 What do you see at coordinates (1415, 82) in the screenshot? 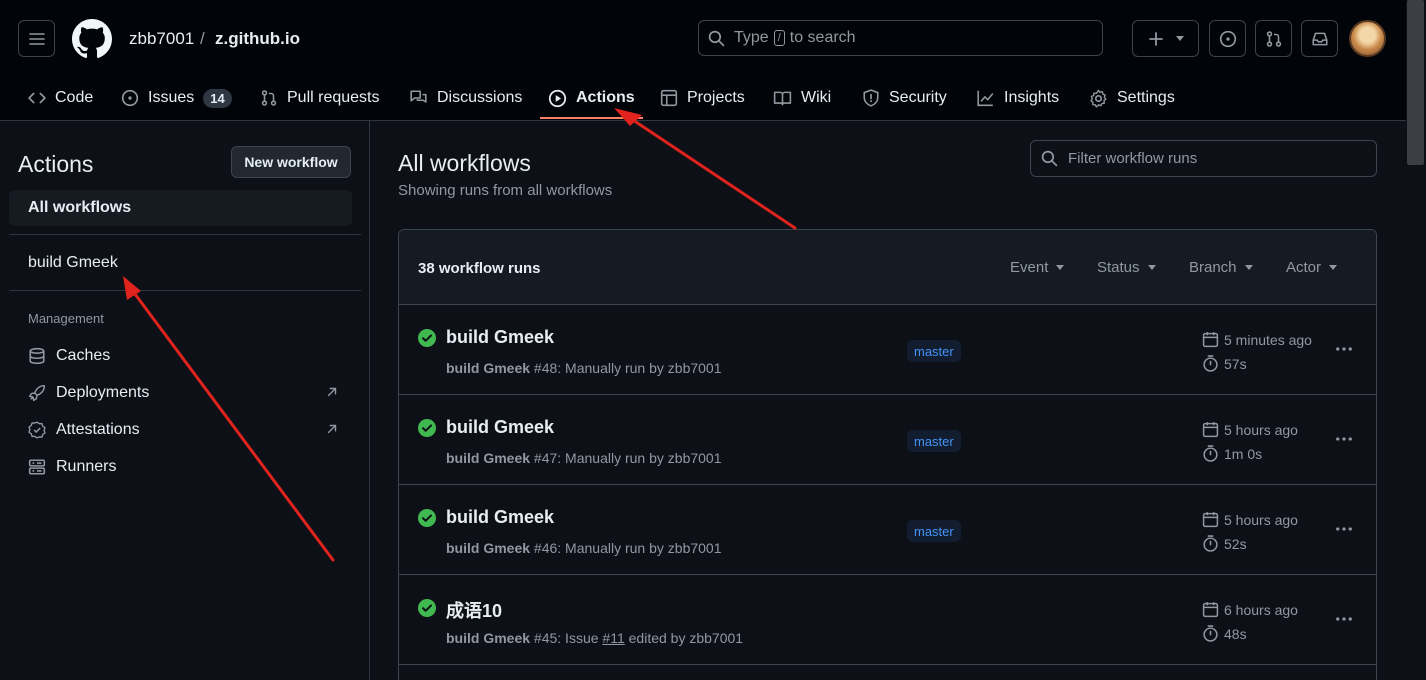
I see `page-scrollbar-thumb` at bounding box center [1415, 82].